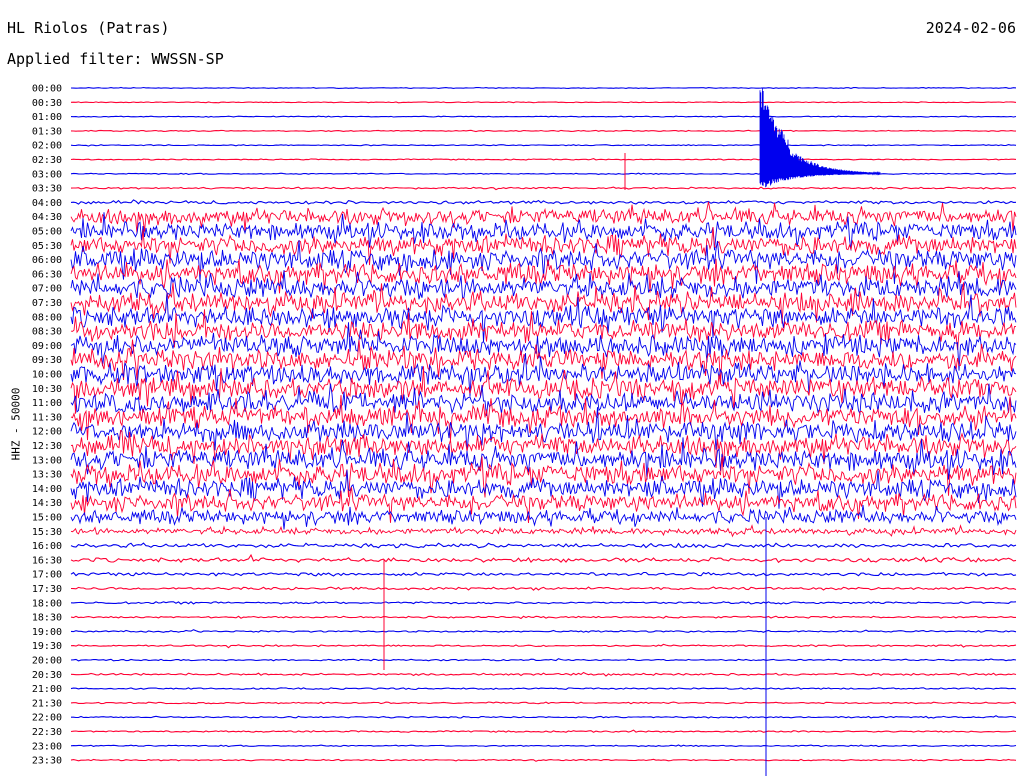  What do you see at coordinates (47, 732) in the screenshot?
I see `time-tick-label: 22:30` at bounding box center [47, 732].